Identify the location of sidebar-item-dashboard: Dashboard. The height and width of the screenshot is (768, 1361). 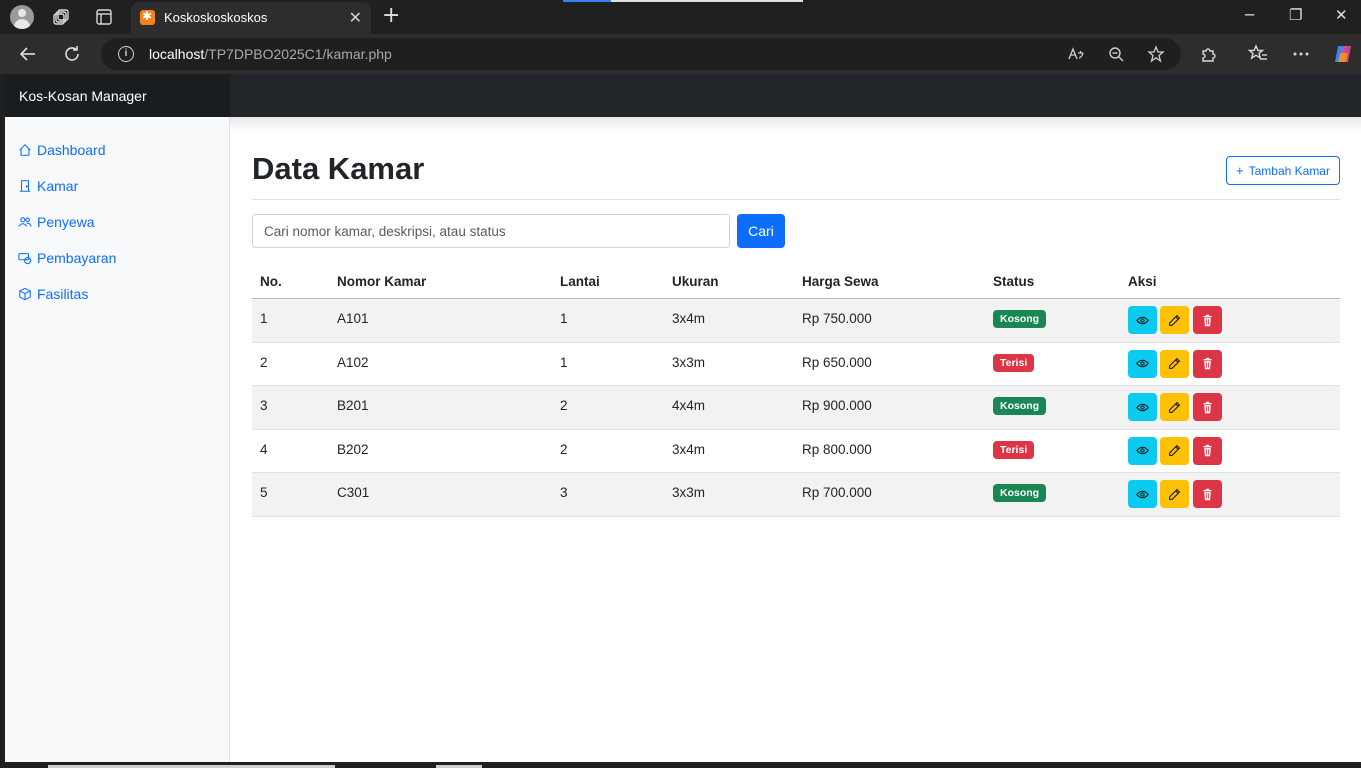
(62, 150).